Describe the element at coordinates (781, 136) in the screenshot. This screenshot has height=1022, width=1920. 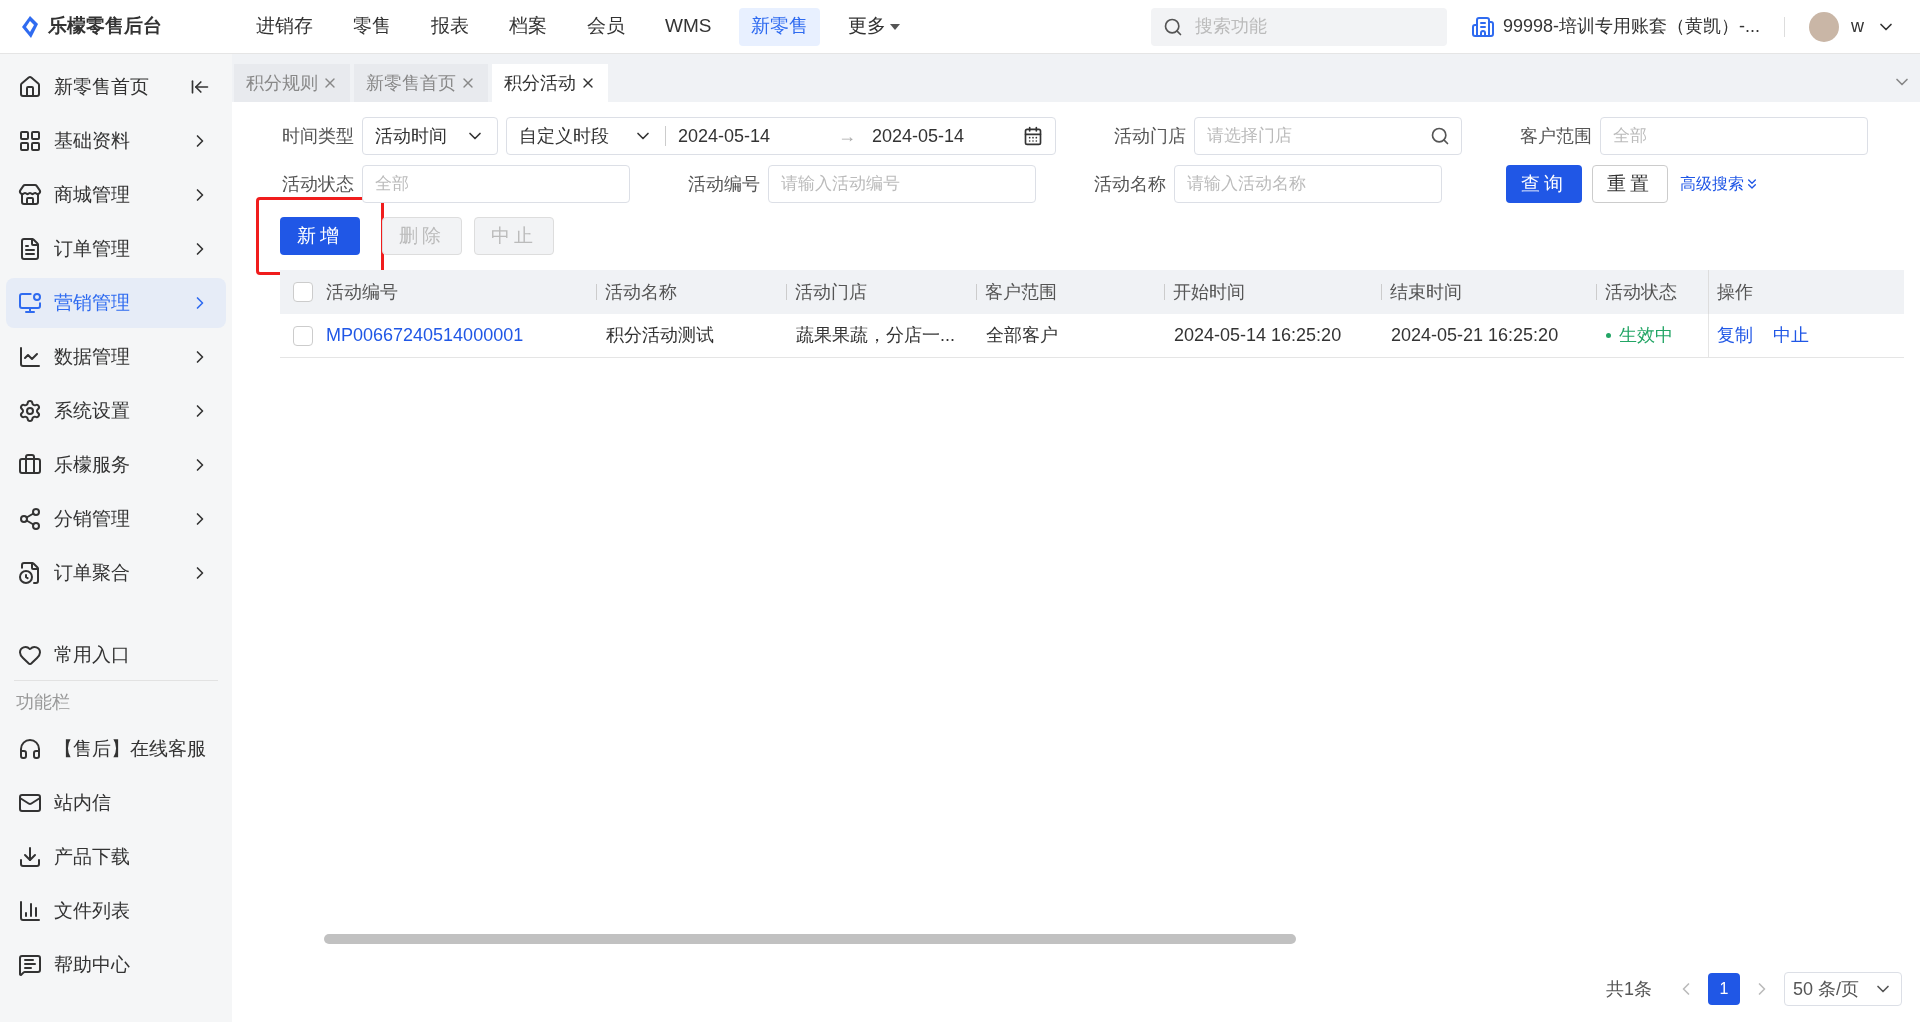
I see `date-range-field: 自定义时段 2024-05-14 → 2024-05-14` at that location.